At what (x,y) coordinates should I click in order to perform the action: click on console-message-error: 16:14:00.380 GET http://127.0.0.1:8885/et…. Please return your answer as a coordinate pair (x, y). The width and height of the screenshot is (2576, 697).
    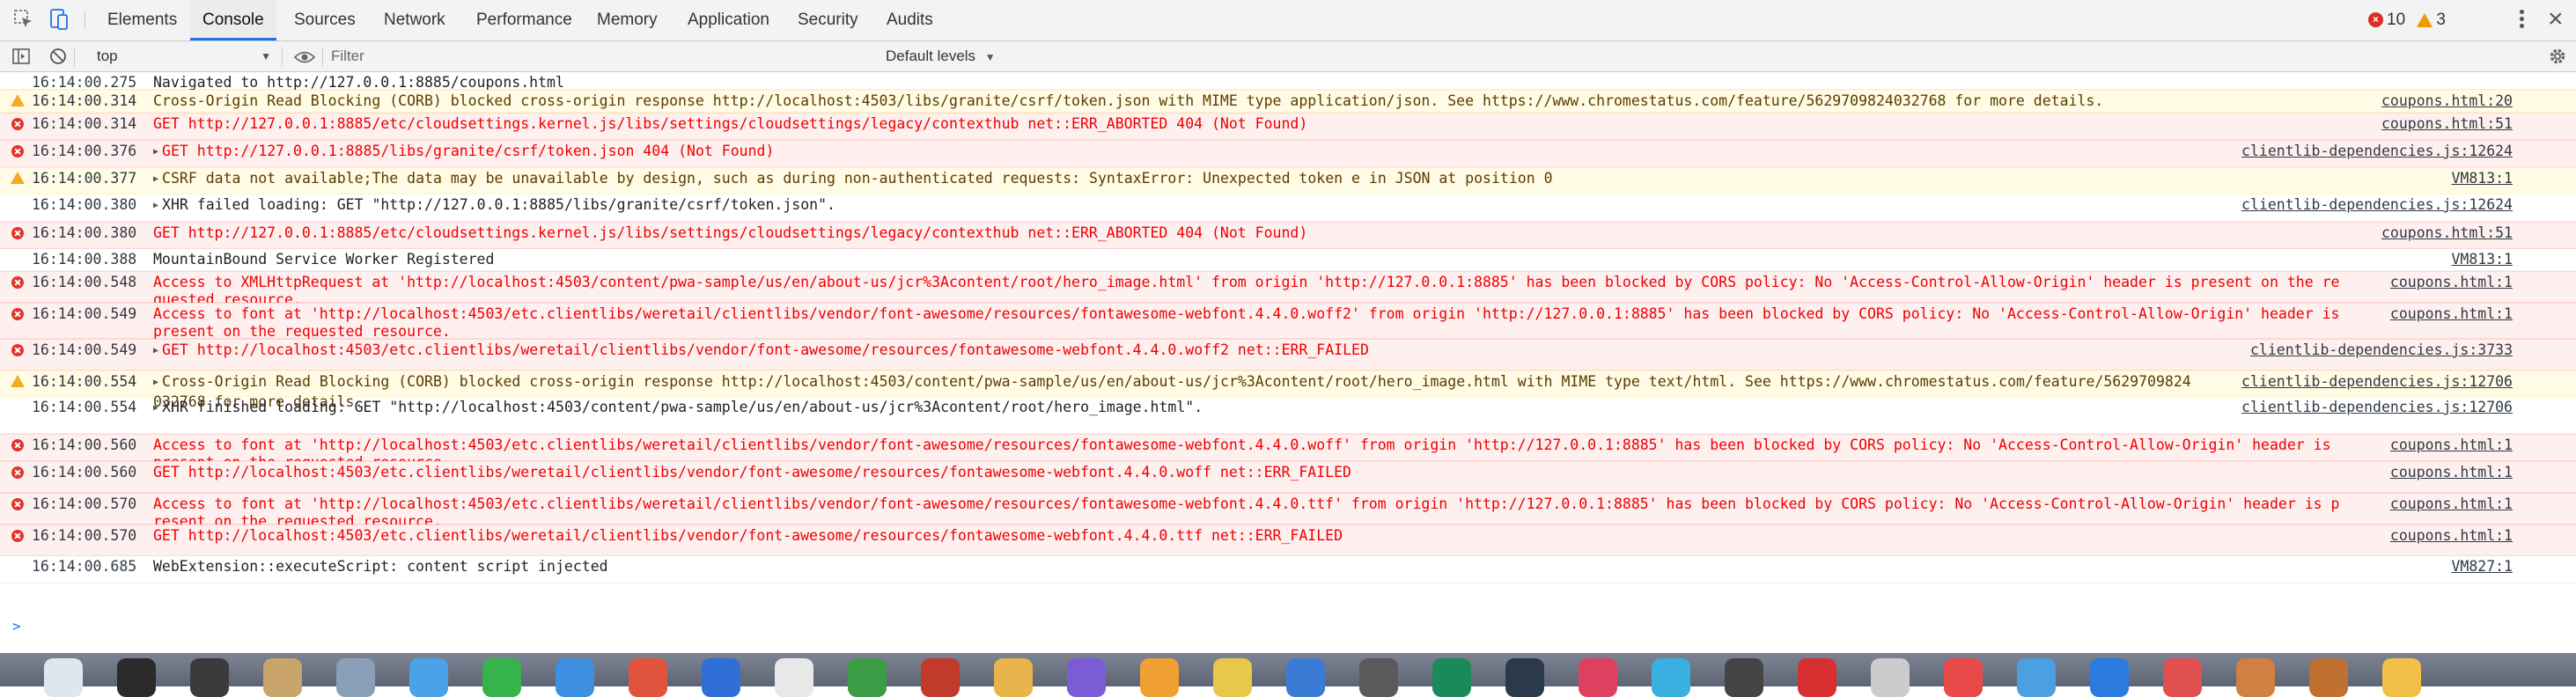
    Looking at the image, I should click on (1288, 235).